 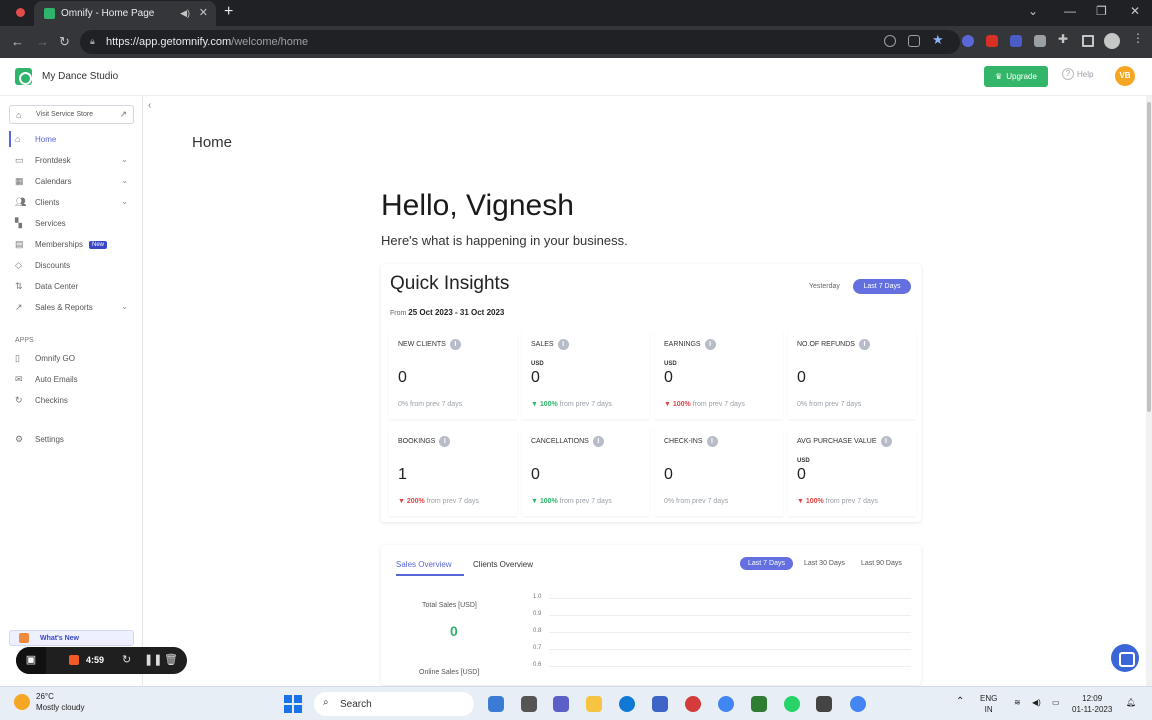 What do you see at coordinates (20, 12) in the screenshot?
I see `recording-indicator-icon` at bounding box center [20, 12].